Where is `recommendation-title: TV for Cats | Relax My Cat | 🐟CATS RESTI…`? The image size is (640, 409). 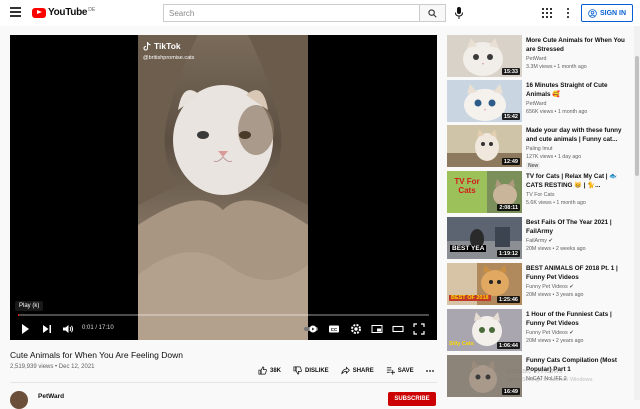
recommendation-title: TV for Cats | Relax My Cat | 🐟CATS RESTI… is located at coordinates (578, 181).